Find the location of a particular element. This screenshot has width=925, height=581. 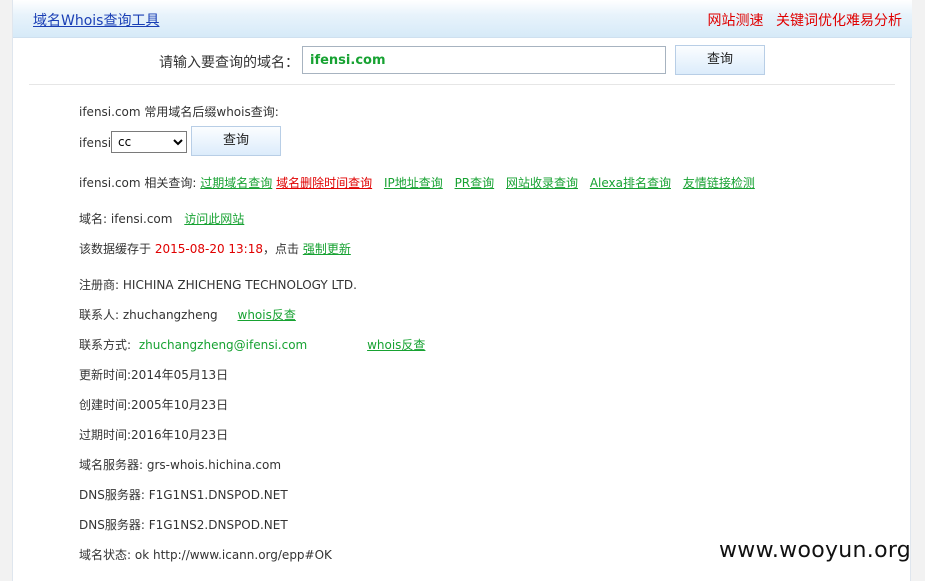

index-query-link: 网站收录查询 is located at coordinates (542, 183).